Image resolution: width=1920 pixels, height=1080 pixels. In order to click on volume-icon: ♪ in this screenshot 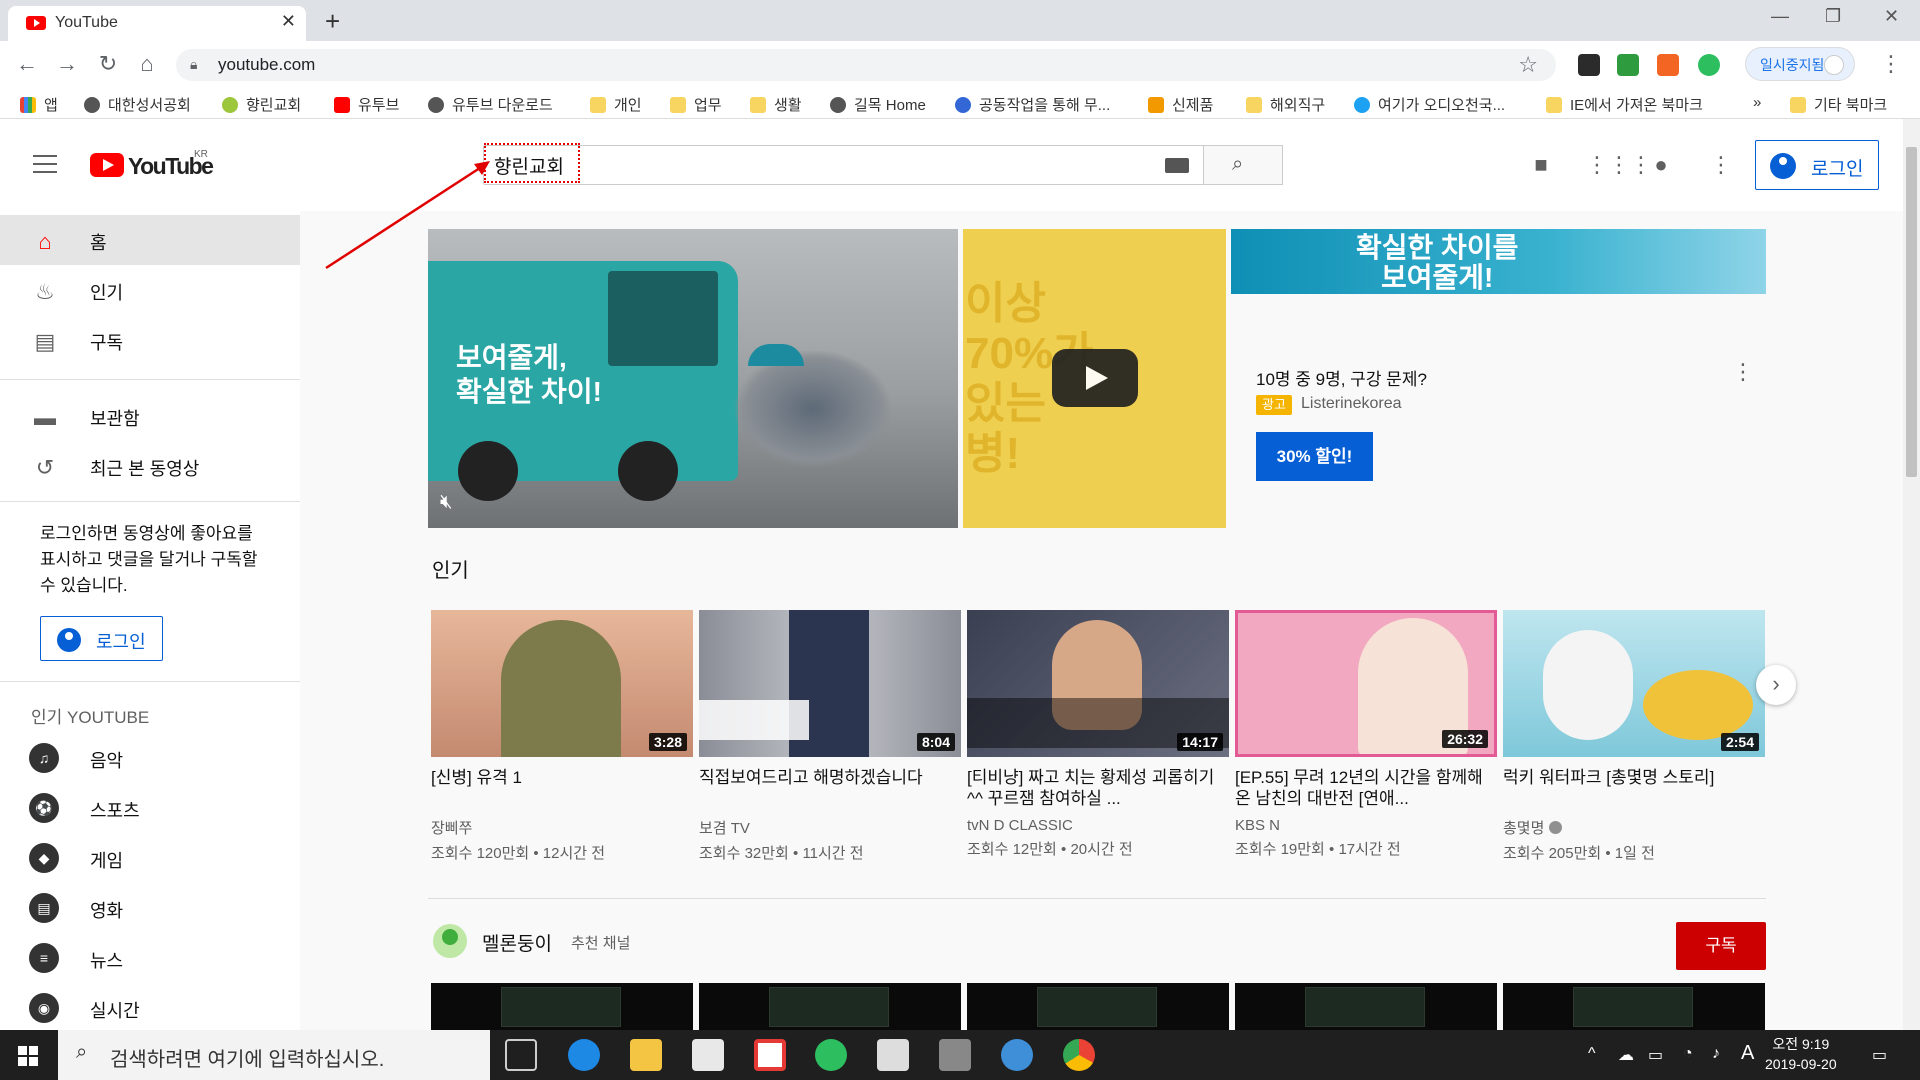, I will do `click(1716, 1054)`.